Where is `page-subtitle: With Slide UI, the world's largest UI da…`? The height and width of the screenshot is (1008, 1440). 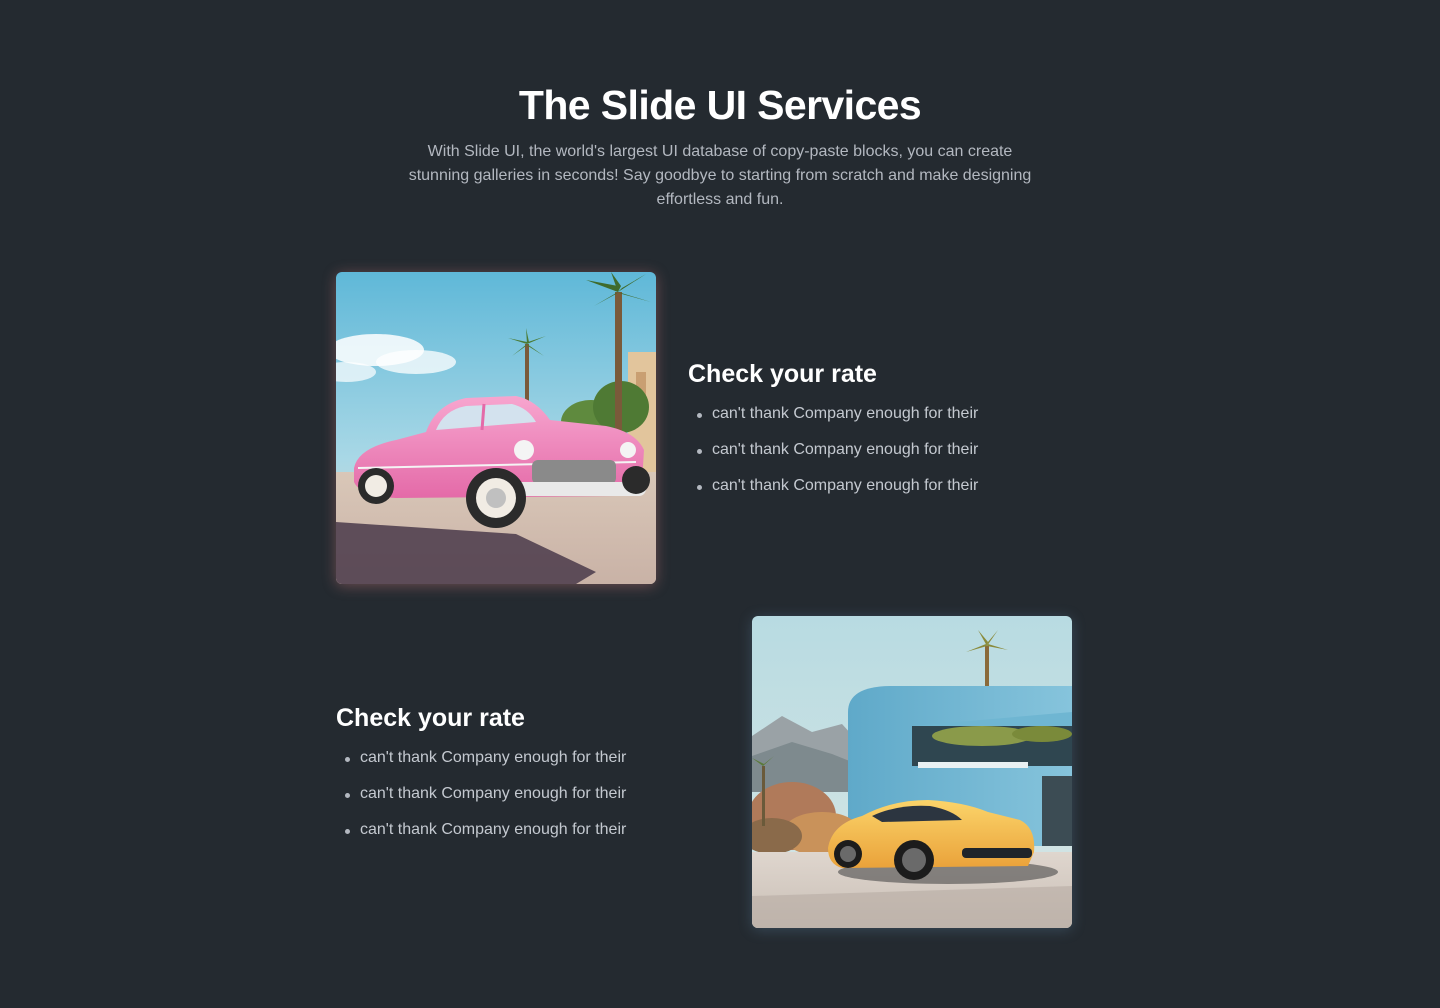 page-subtitle: With Slide UI, the world's largest UI da… is located at coordinates (720, 175).